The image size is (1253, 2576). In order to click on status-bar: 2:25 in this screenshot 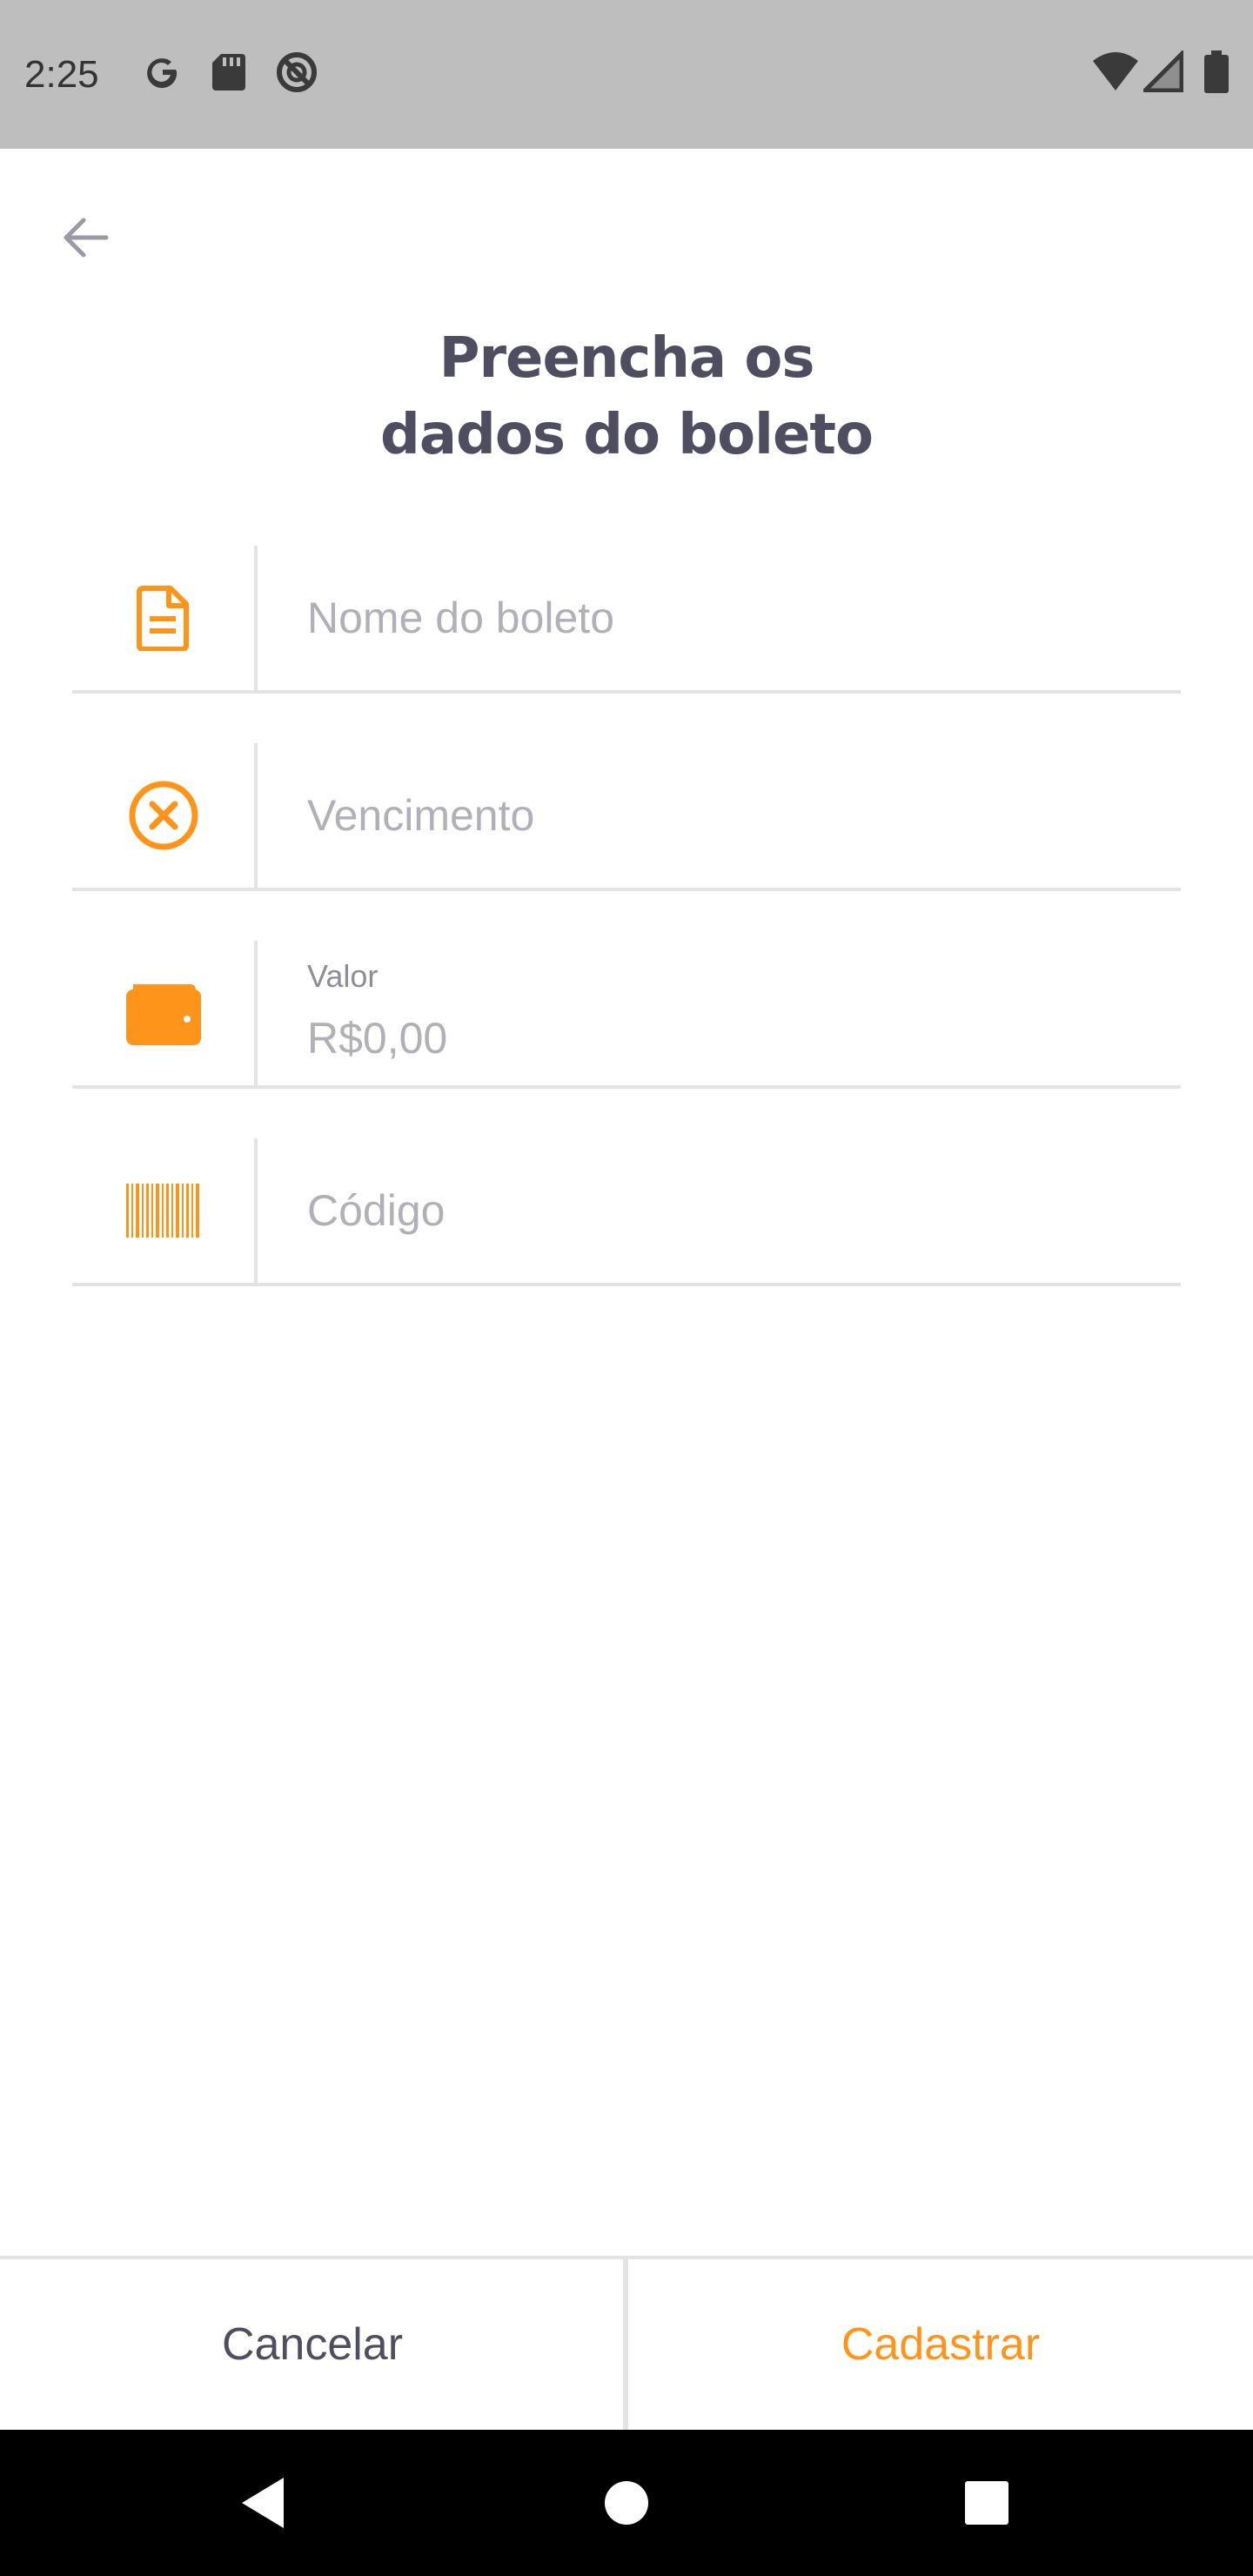, I will do `click(626, 74)`.